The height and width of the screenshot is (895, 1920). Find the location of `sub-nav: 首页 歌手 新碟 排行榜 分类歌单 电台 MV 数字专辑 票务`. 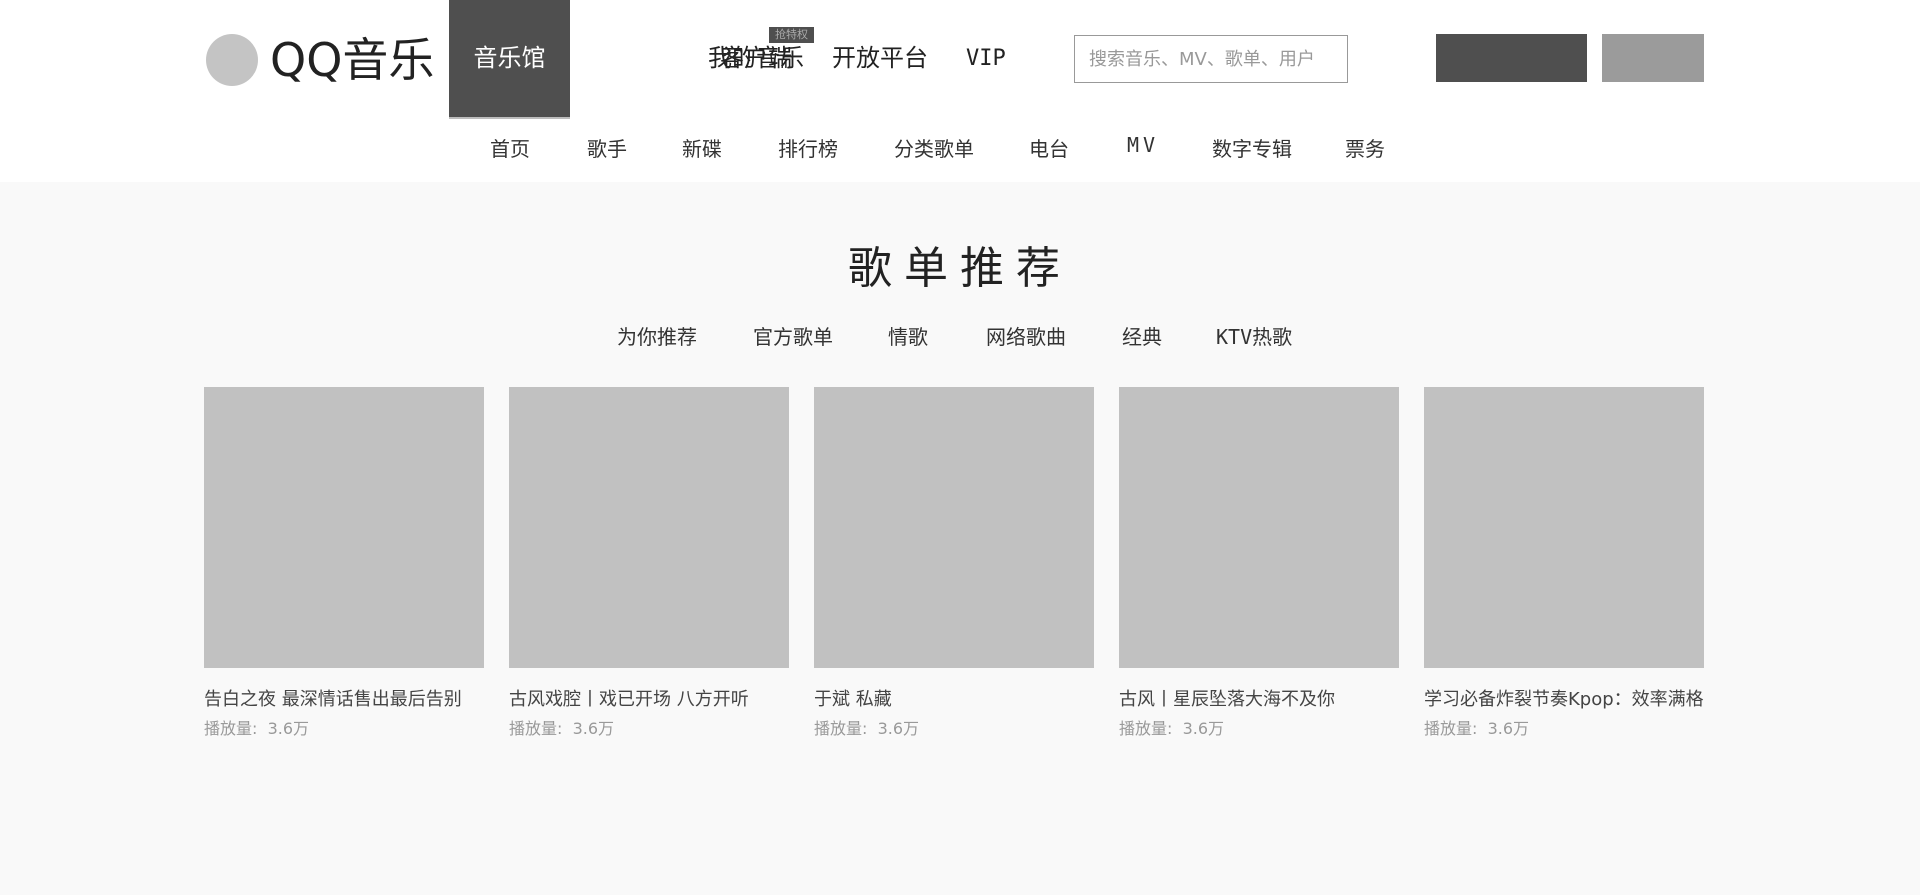

sub-nav: 首页 歌手 新碟 排行榜 分类歌单 电台 MV 数字专辑 票务 is located at coordinates (960, 148).